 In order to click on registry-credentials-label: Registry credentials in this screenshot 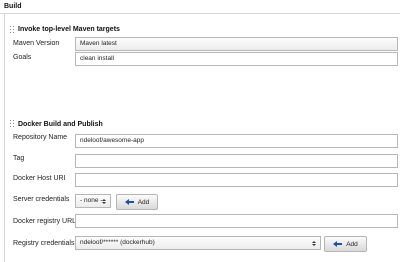, I will do `click(44, 243)`.